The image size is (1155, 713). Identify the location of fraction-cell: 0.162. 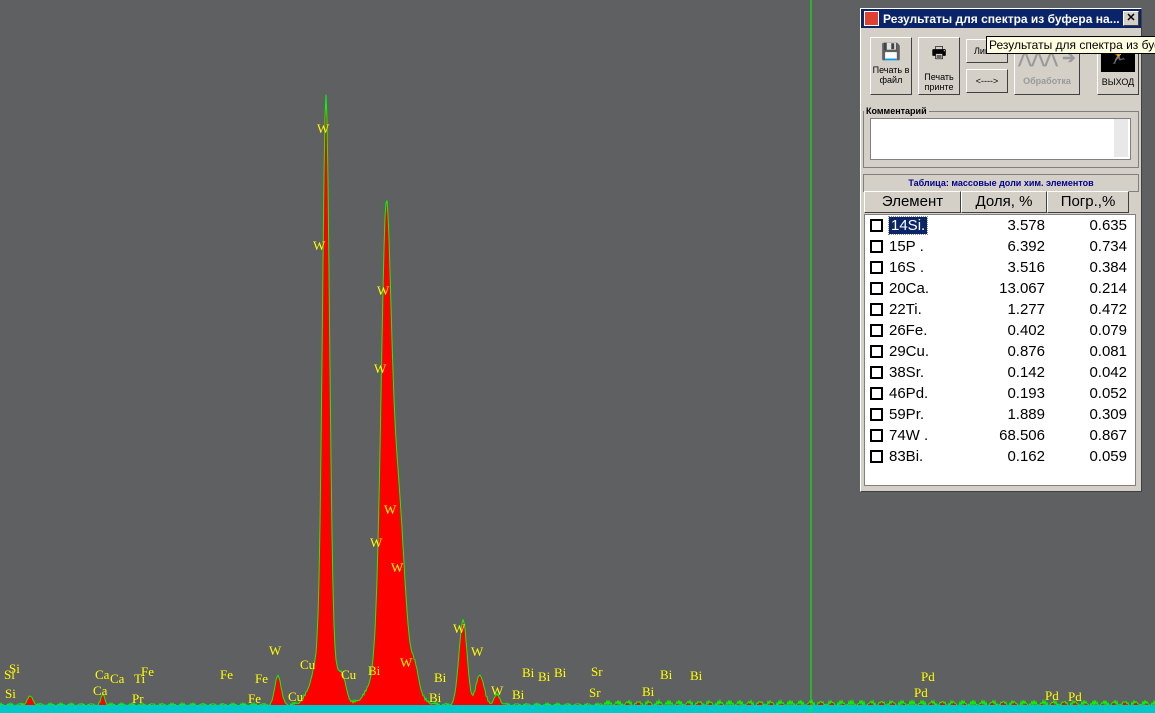
(1026, 456).